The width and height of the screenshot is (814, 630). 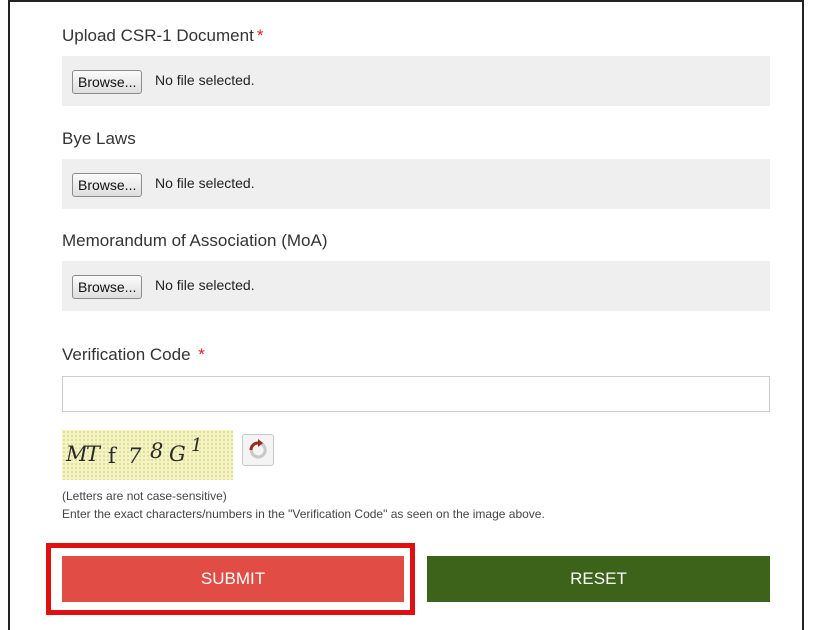 I want to click on captcha-char: 8, so click(x=157, y=451).